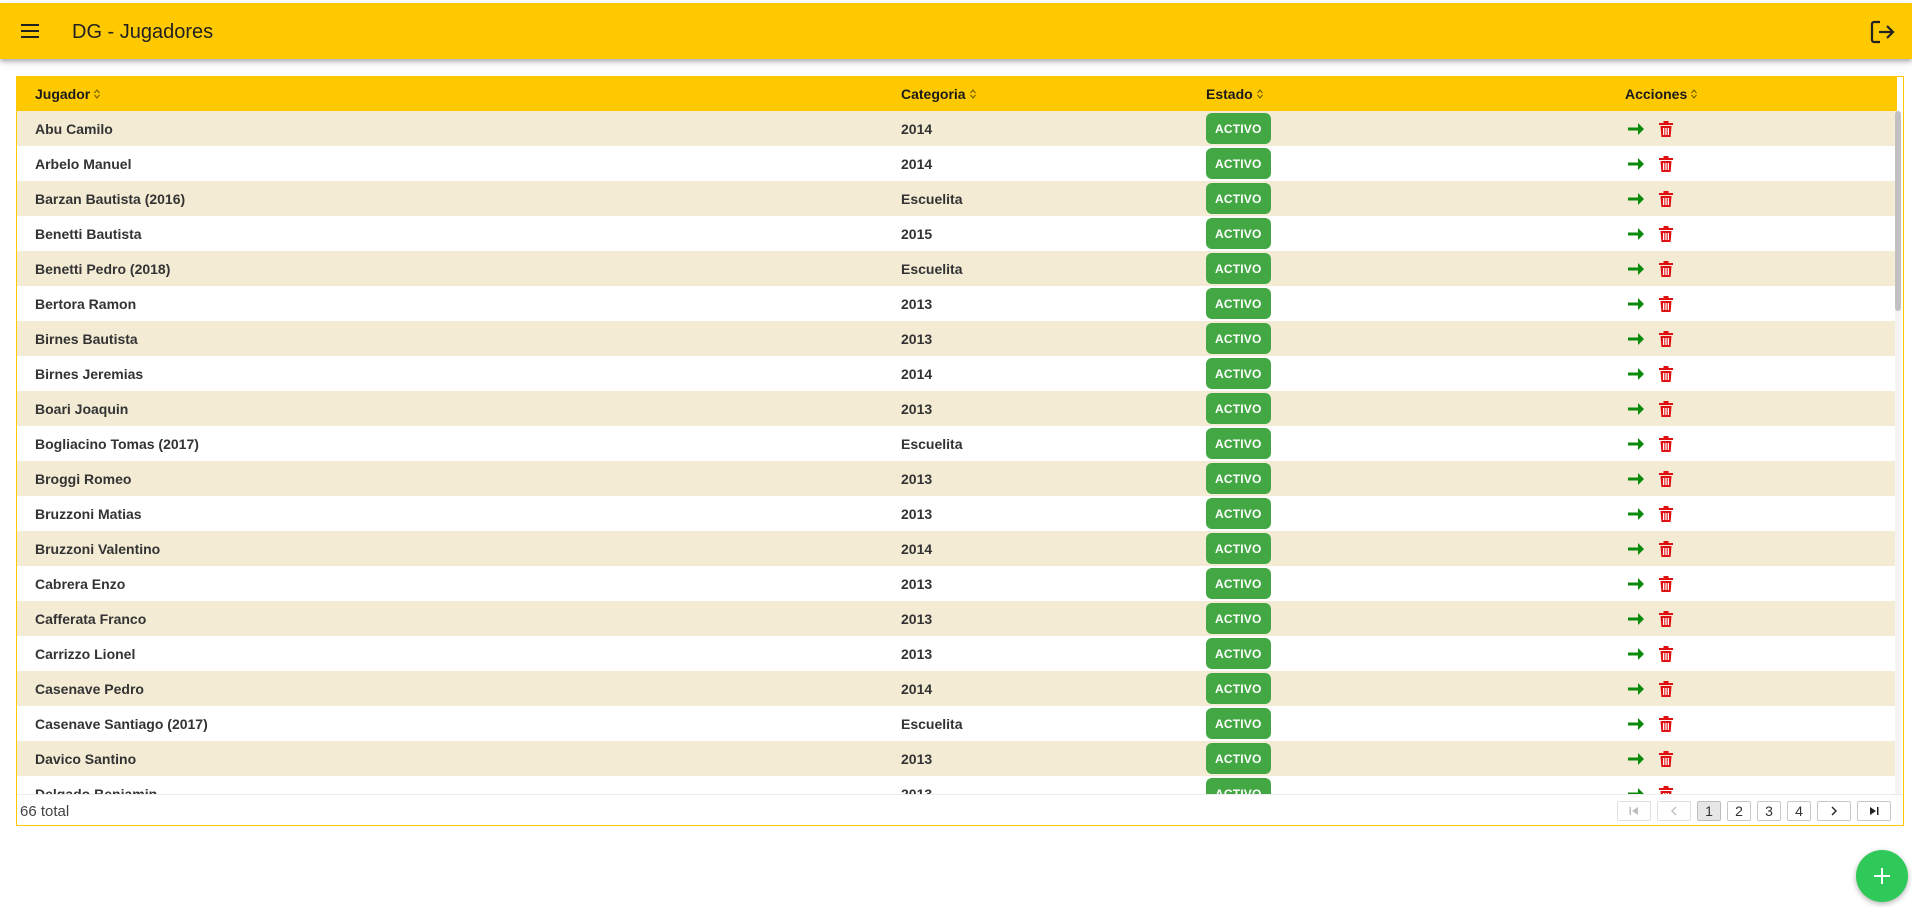 This screenshot has height=907, width=1912. Describe the element at coordinates (1234, 94) in the screenshot. I see `column-header-estado: Estado` at that location.